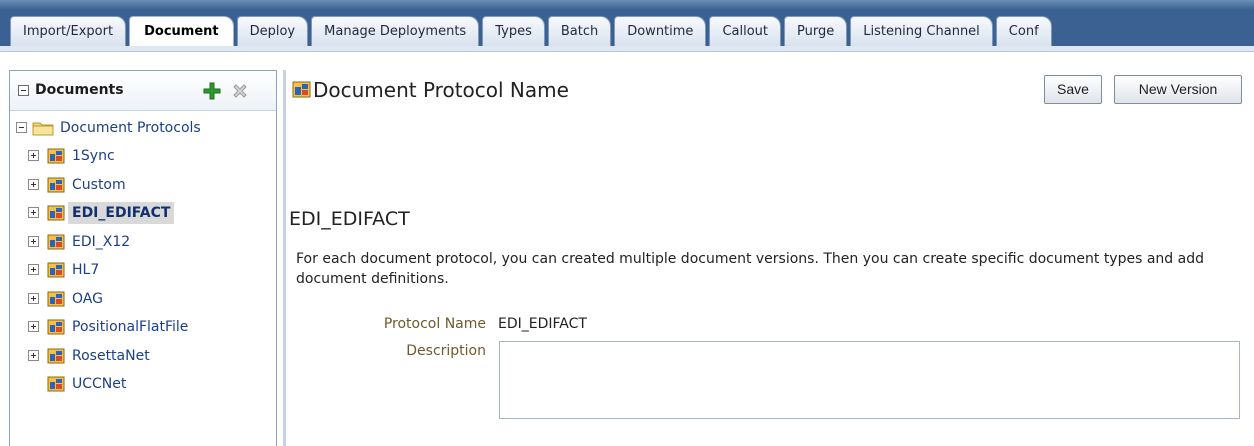 This screenshot has height=446, width=1254. I want to click on section-title: EDI_EDIFACT, so click(349, 219).